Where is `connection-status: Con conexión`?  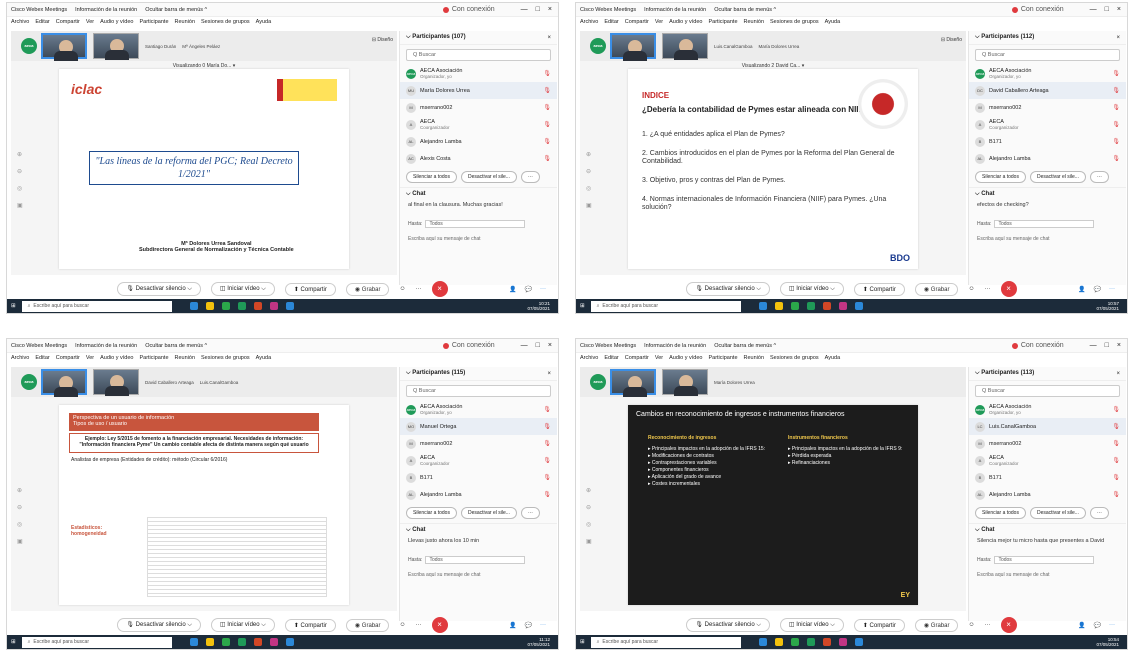
connection-status: Con conexión is located at coordinates (468, 346).